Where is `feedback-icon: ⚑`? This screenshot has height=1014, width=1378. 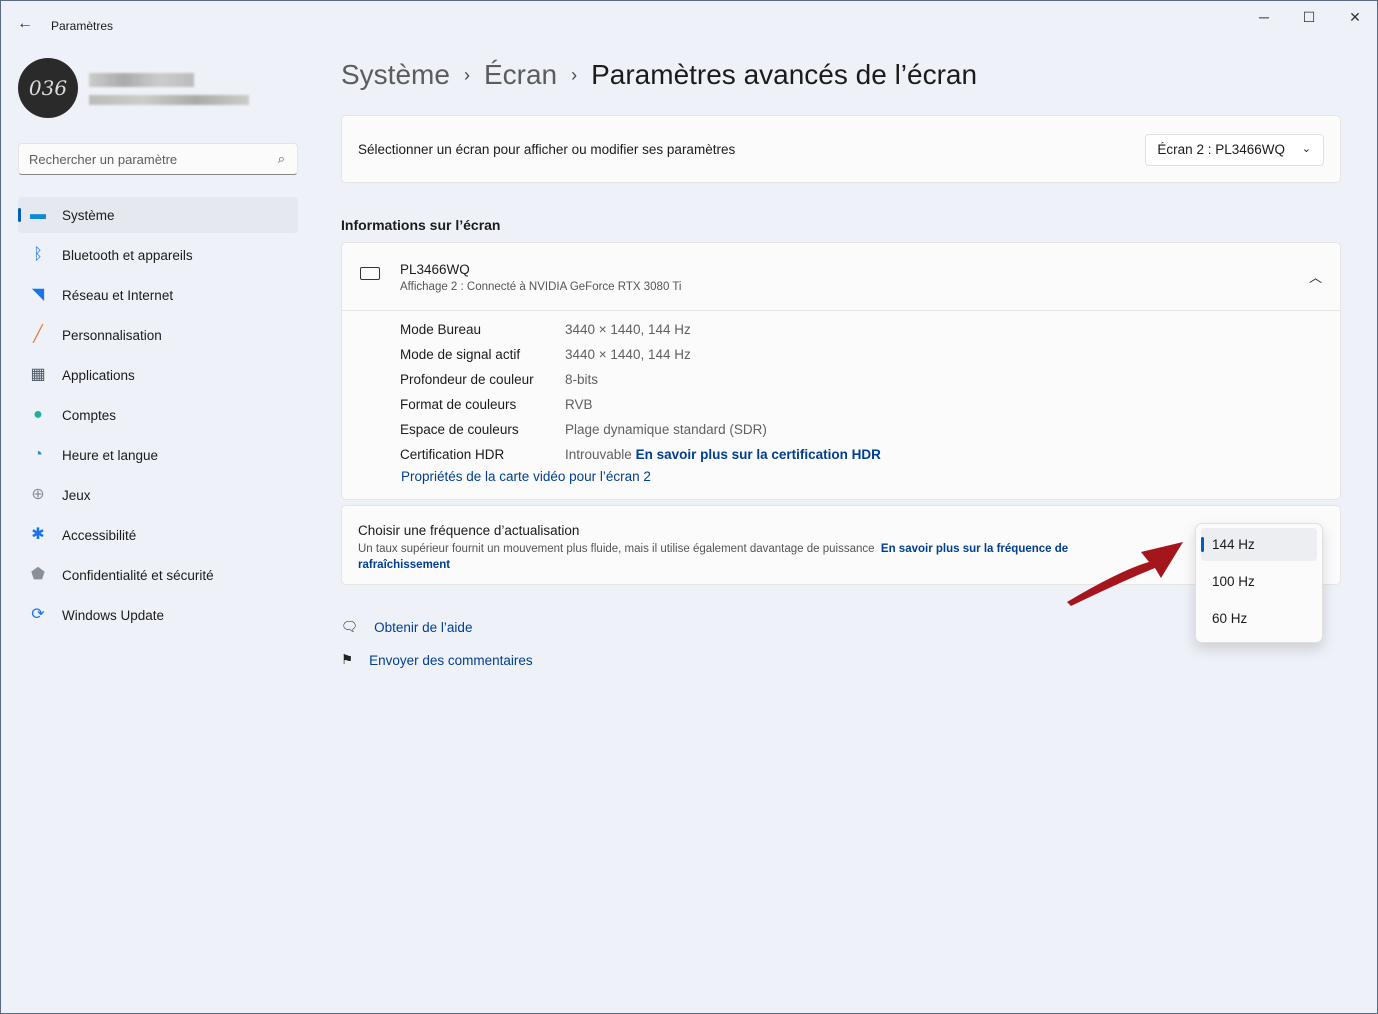
feedback-icon: ⚑ is located at coordinates (347, 659).